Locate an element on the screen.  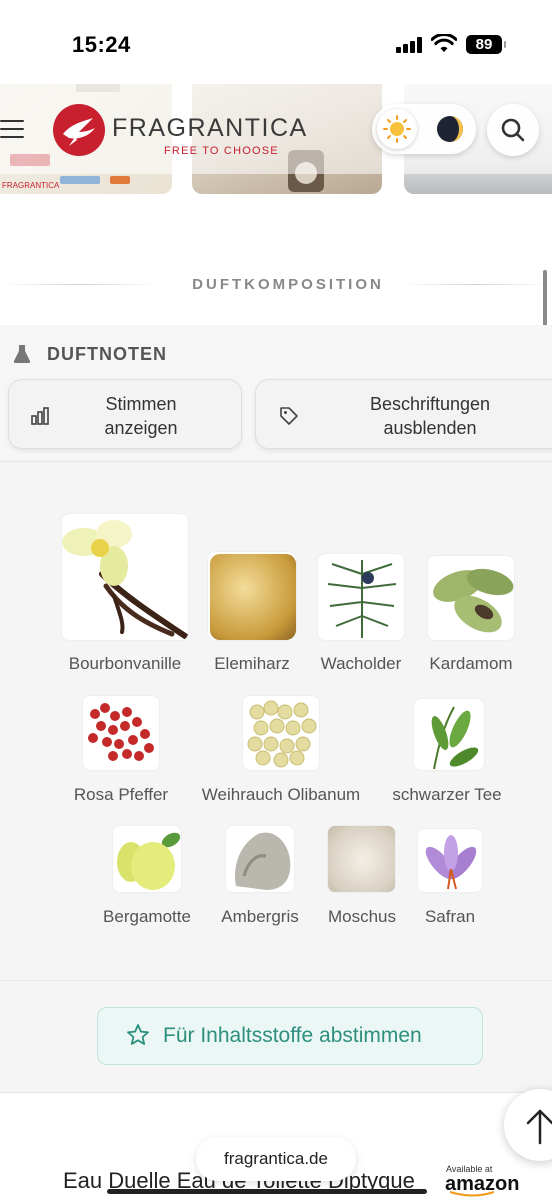
battery-indicator: 89 is located at coordinates (486, 44).